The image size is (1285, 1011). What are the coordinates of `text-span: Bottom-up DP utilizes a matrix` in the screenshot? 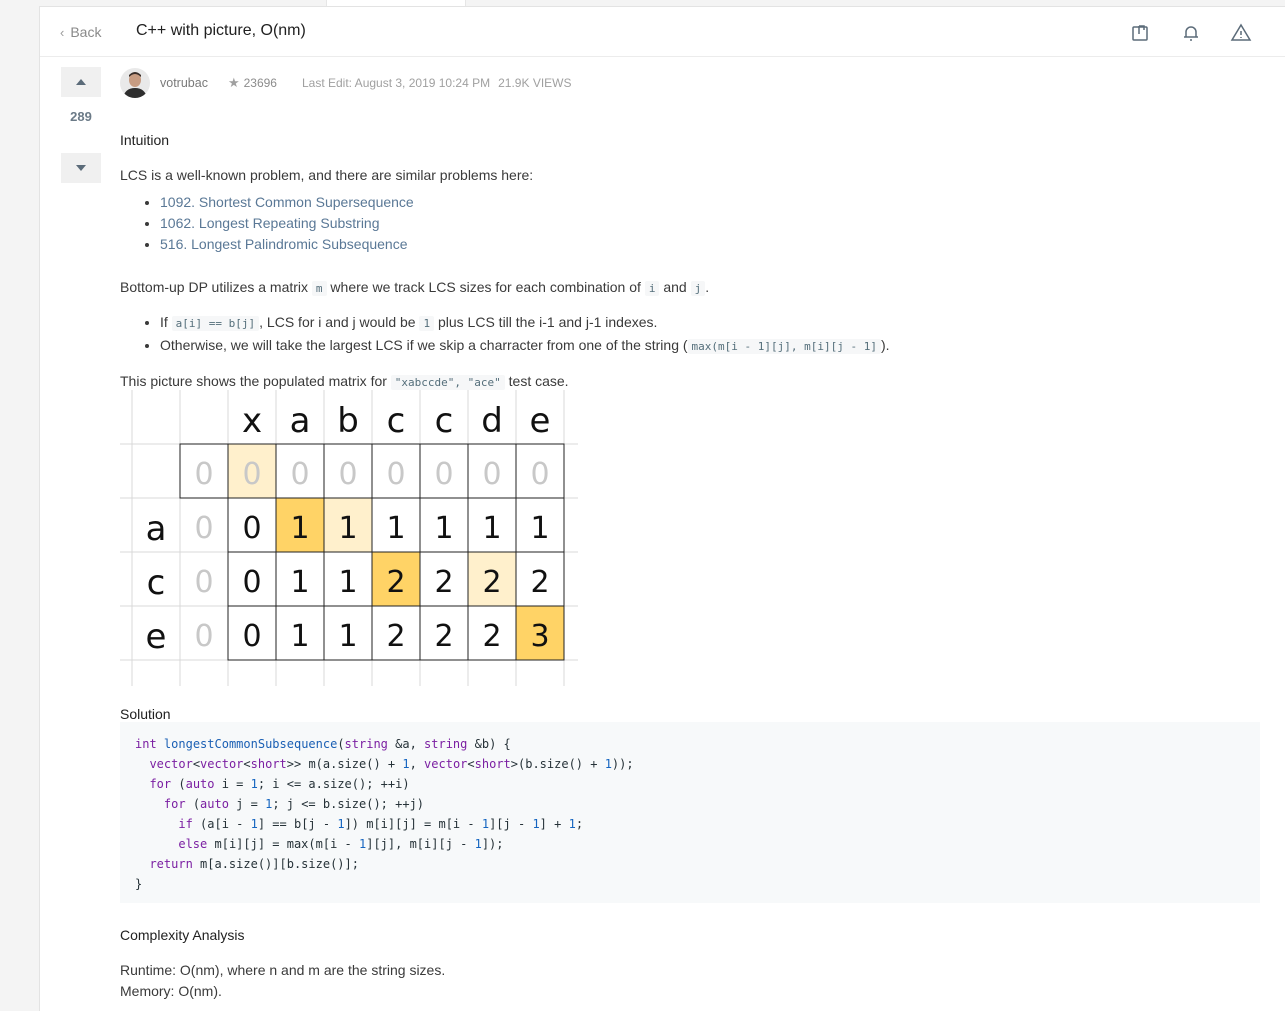 It's located at (216, 287).